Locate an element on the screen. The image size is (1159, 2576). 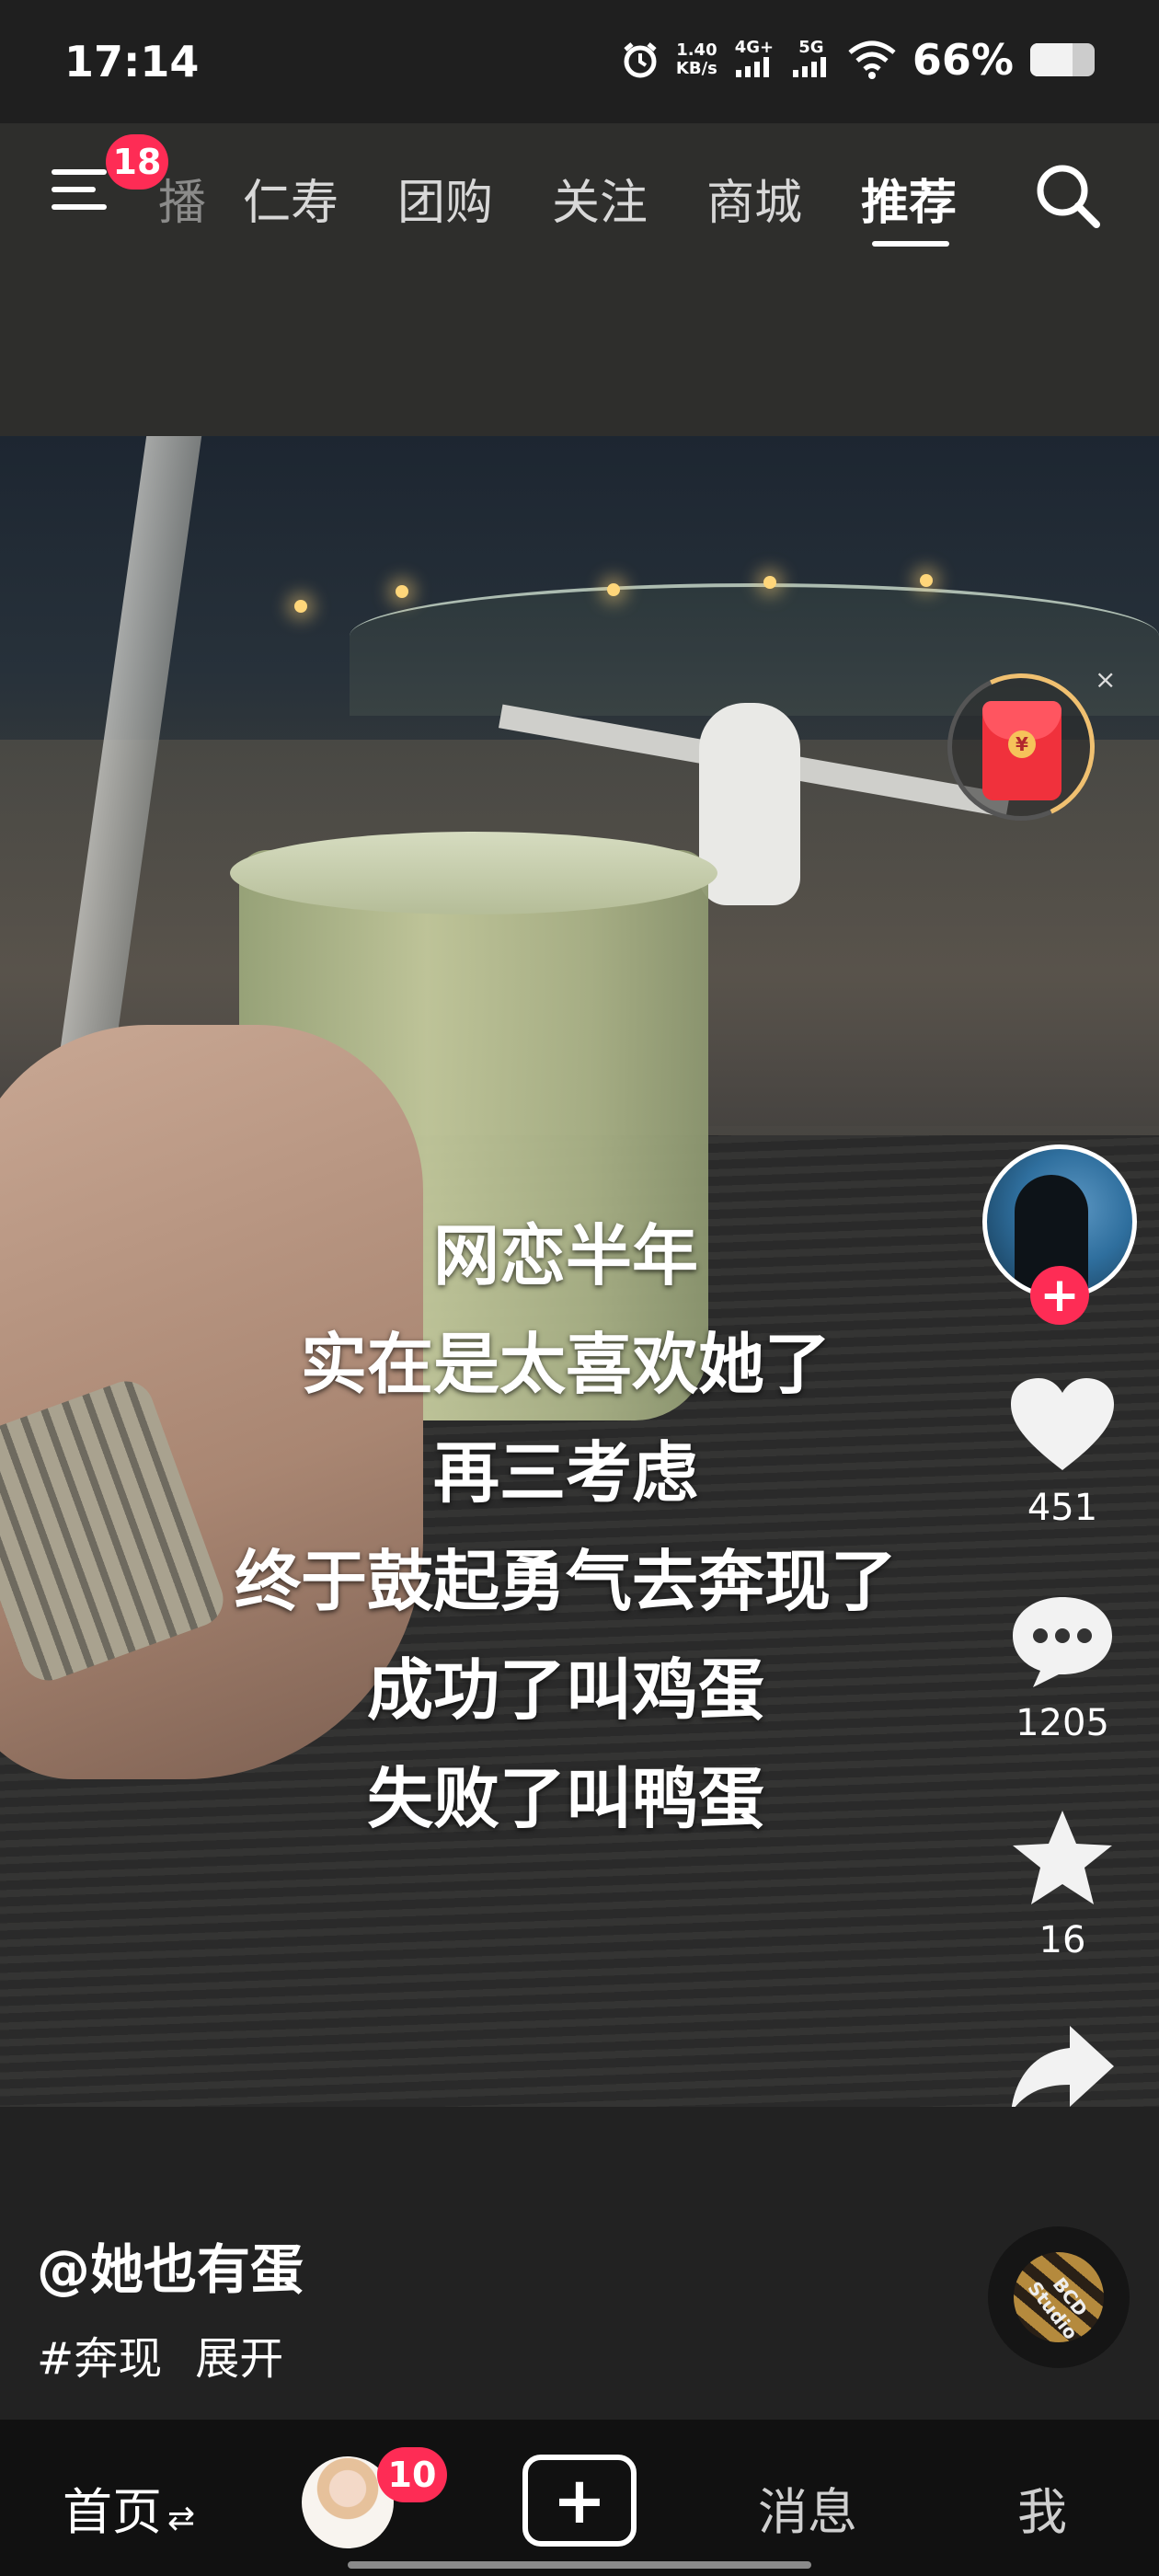
signal-4g-label: 4G+ is located at coordinates (754, 47).